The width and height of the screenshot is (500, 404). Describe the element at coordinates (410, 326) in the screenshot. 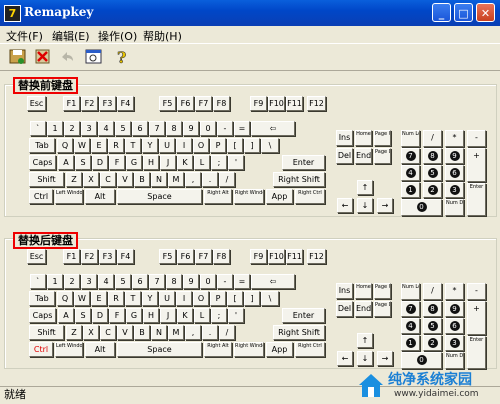

I see `after-key-numpad-8: 4` at that location.